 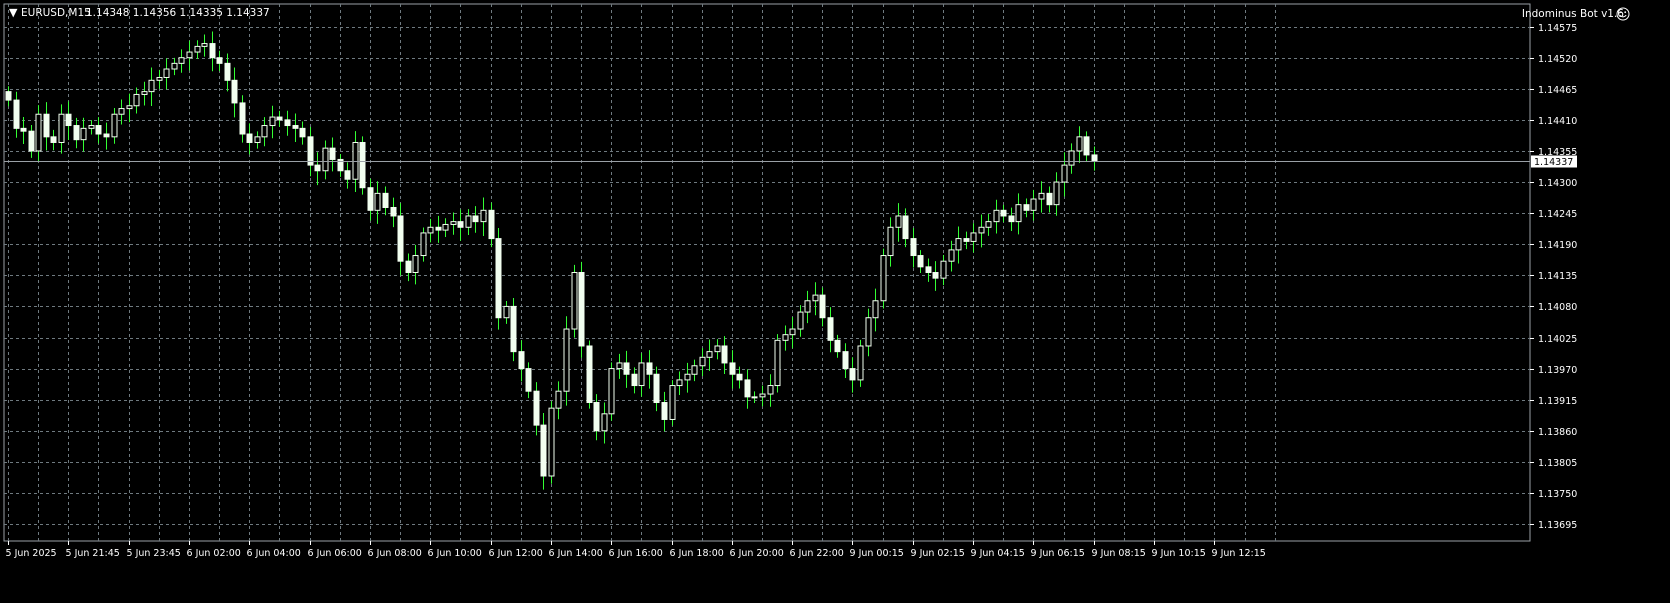 What do you see at coordinates (154, 553) in the screenshot?
I see `time-tick-label: 5 Jun 23:45` at bounding box center [154, 553].